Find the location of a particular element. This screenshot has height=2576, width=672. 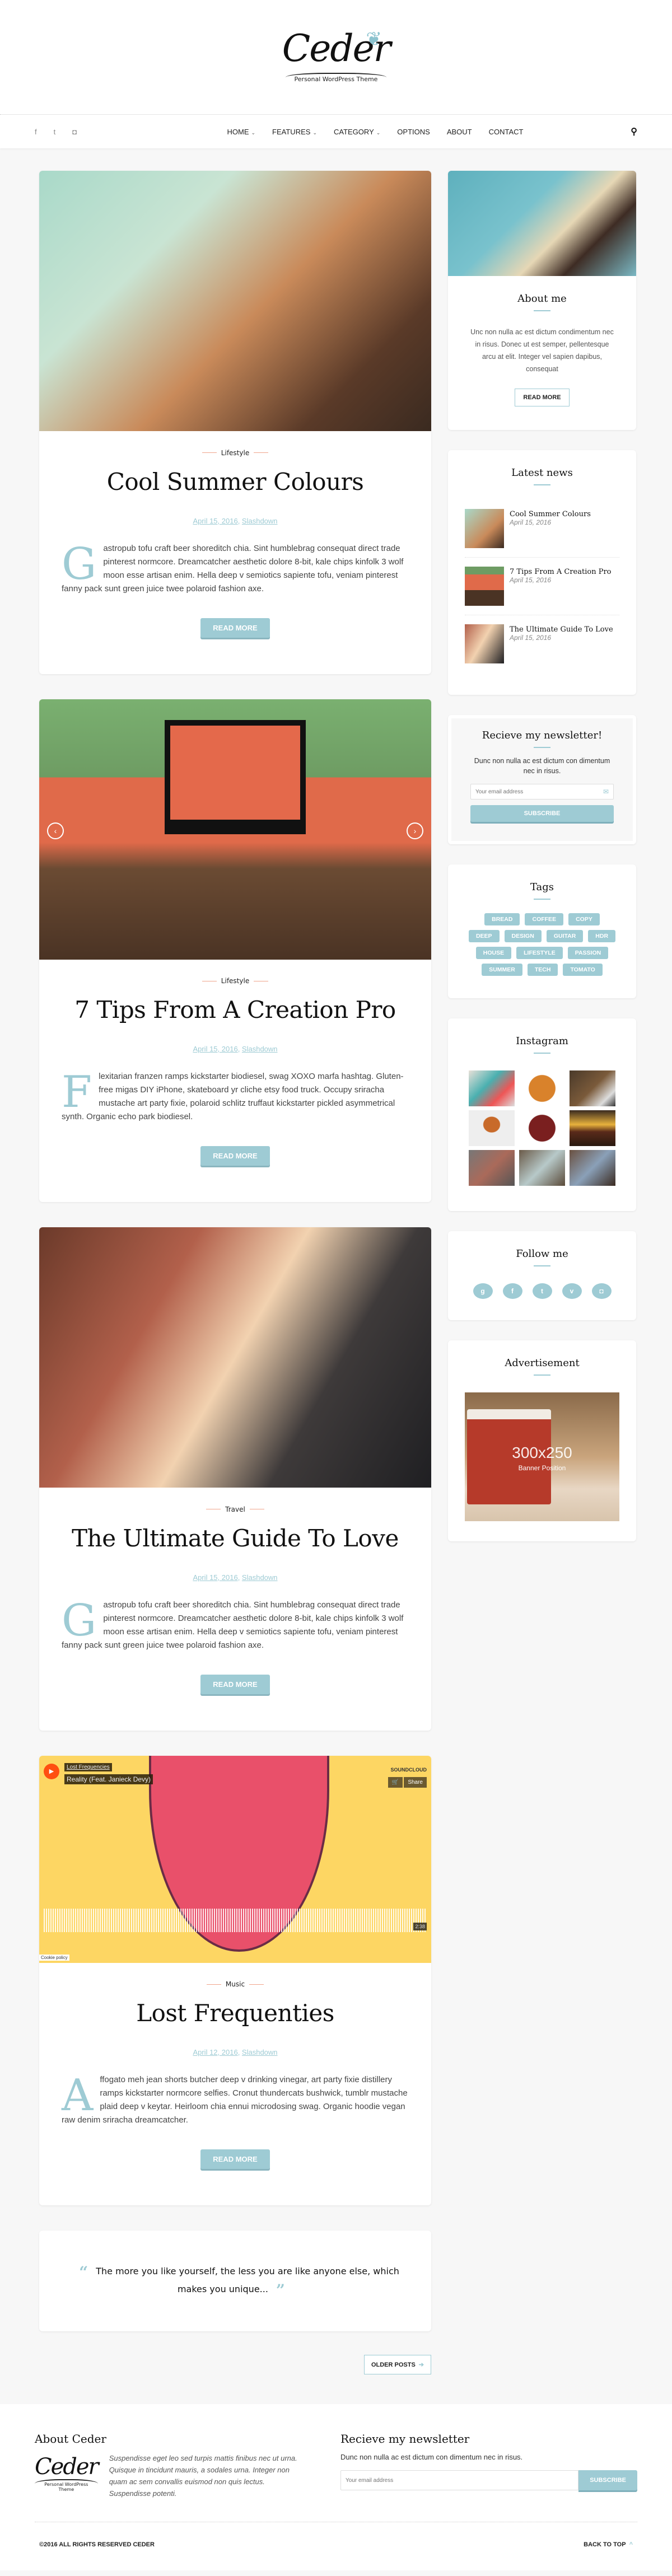

player-artist-link: Lost Frequencies is located at coordinates (88, 1766).